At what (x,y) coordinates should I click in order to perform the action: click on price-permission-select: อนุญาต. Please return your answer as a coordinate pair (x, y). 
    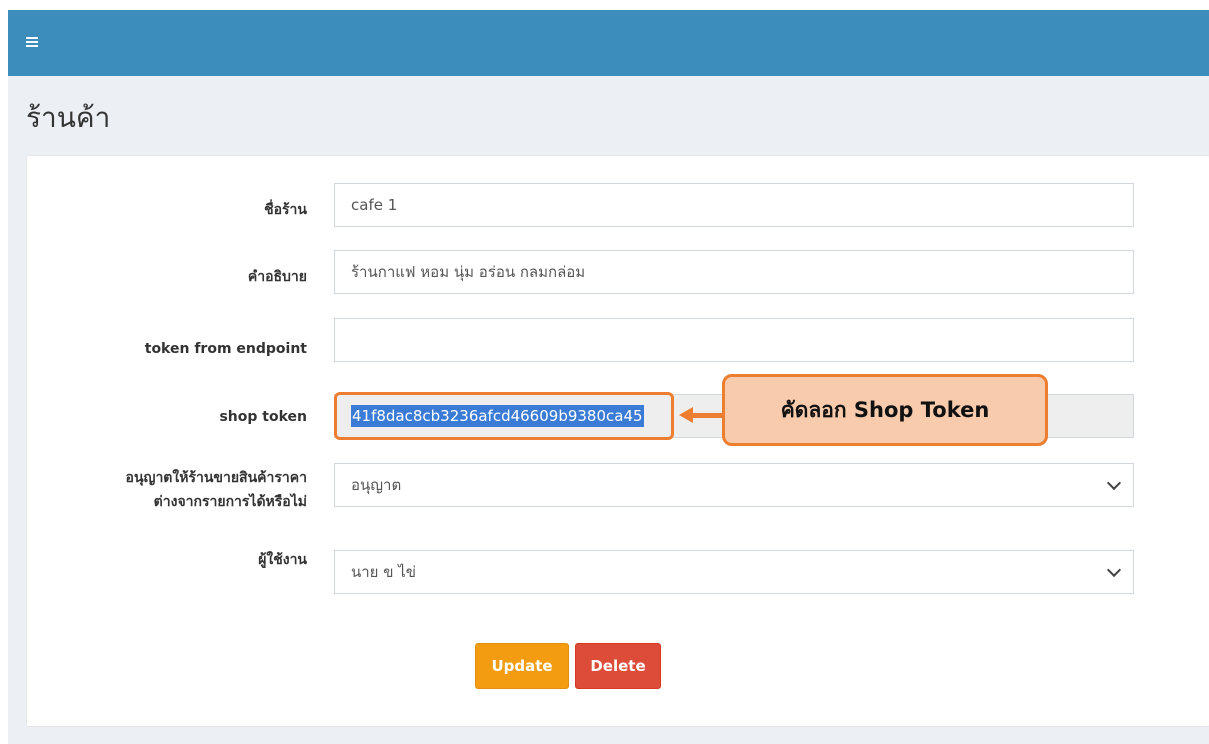
    Looking at the image, I should click on (734, 485).